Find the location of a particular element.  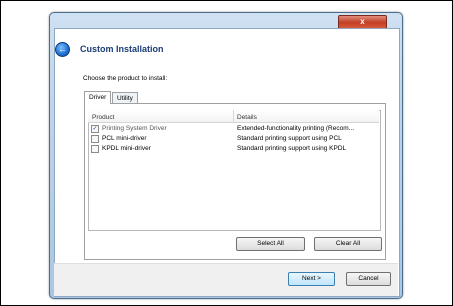

column-divider is located at coordinates (233, 116).